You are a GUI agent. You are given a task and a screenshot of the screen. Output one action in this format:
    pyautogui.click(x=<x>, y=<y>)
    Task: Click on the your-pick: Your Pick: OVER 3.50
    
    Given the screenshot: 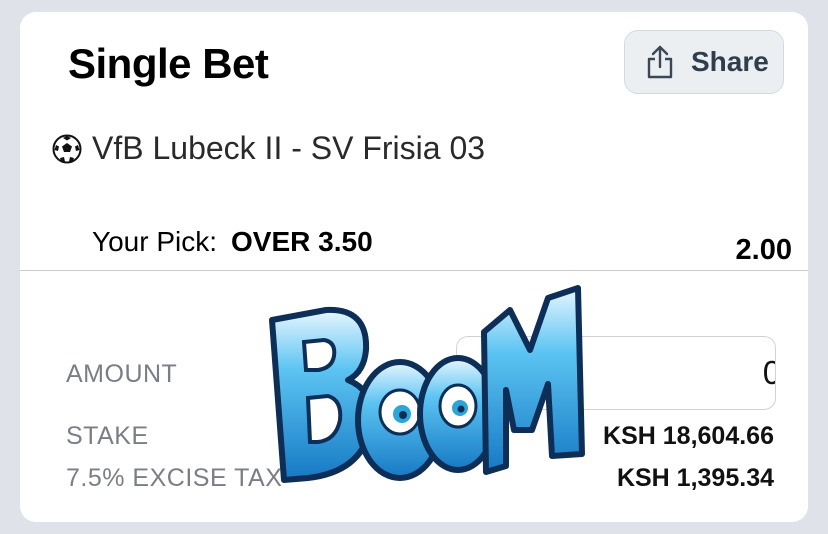 What is the action you would take?
    pyautogui.click(x=232, y=242)
    